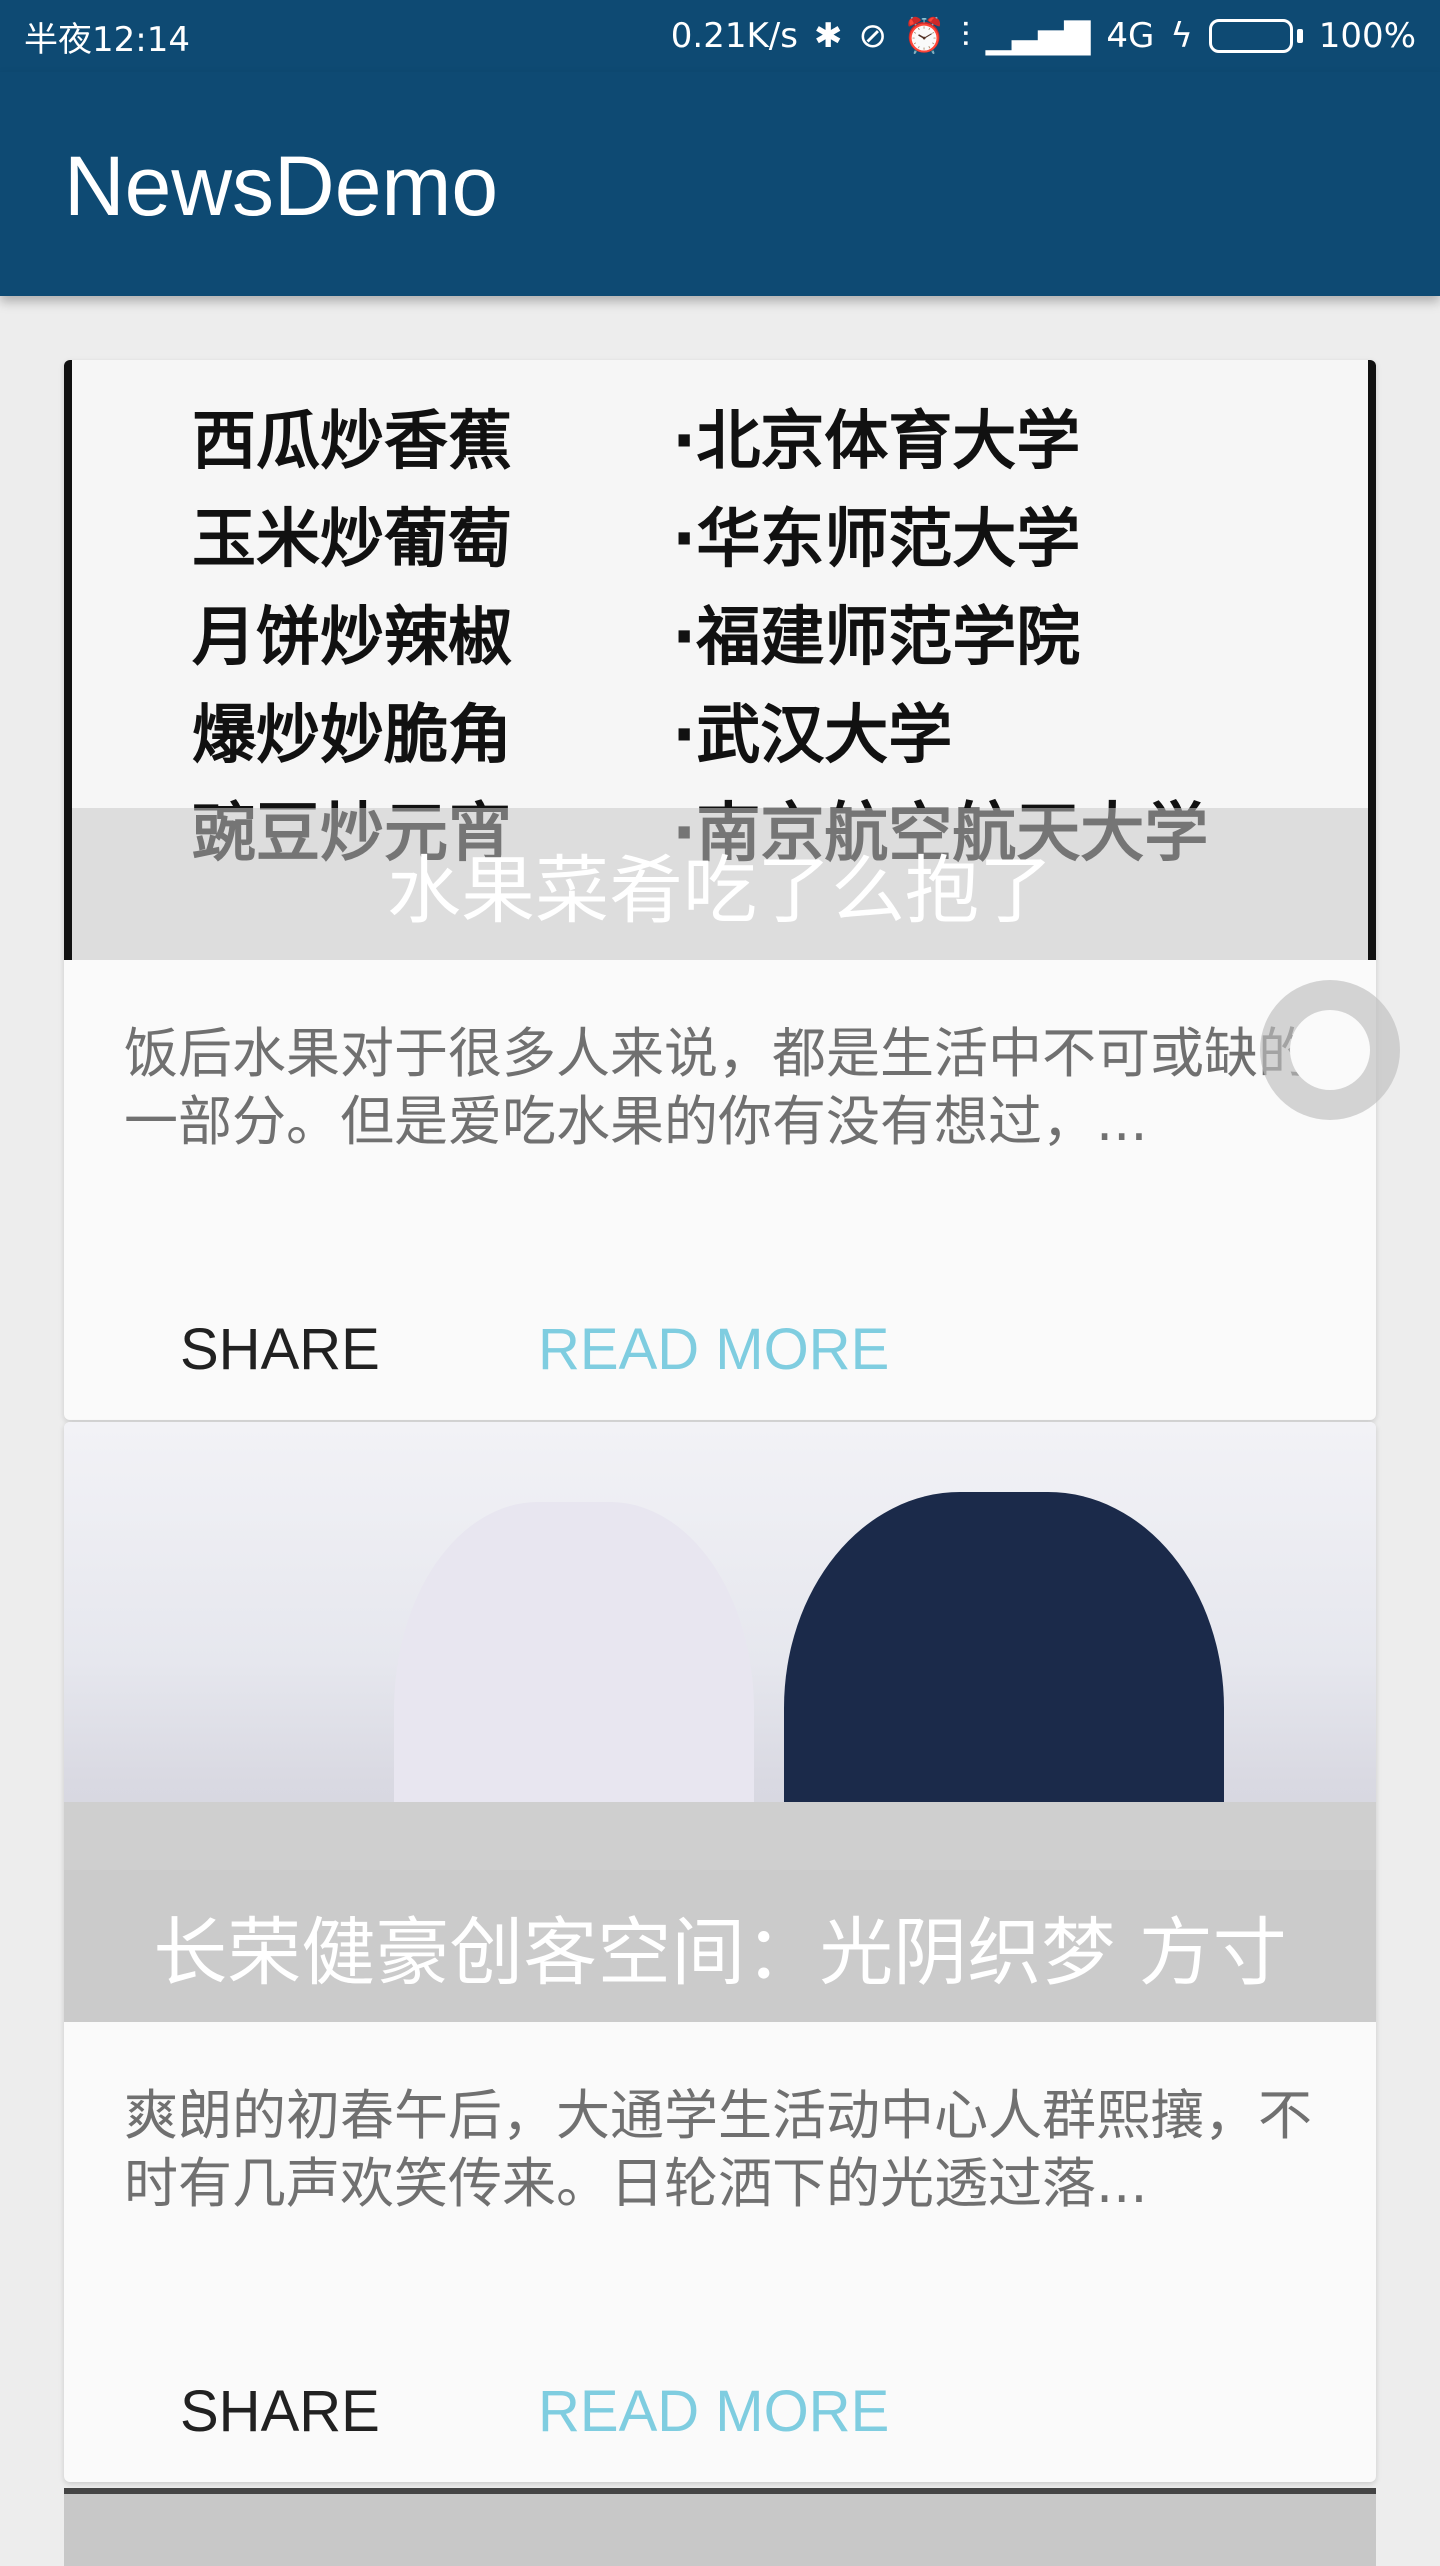  Describe the element at coordinates (1038, 36) in the screenshot. I see `signal-icon: ▁▃▅▇` at that location.